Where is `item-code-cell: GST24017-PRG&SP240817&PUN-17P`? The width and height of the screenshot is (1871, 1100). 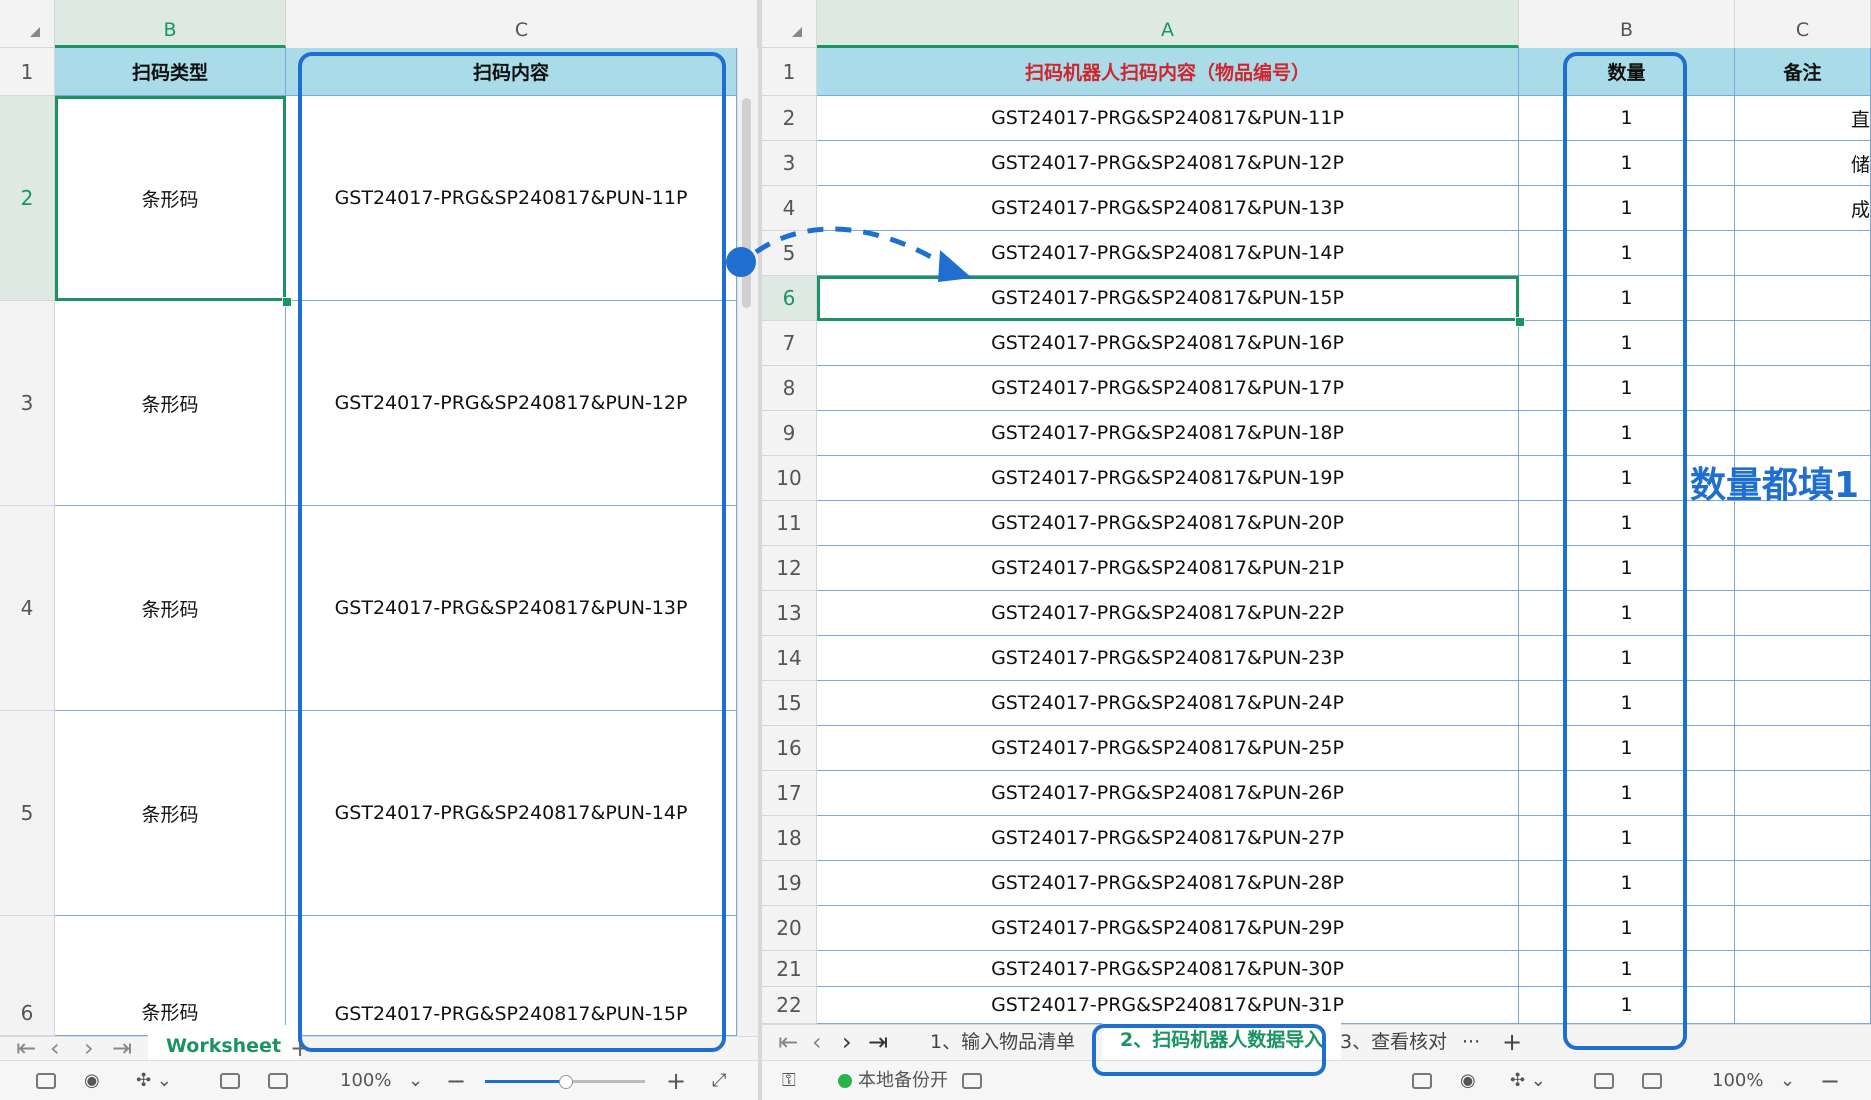 item-code-cell: GST24017-PRG&SP240817&PUN-17P is located at coordinates (1168, 388).